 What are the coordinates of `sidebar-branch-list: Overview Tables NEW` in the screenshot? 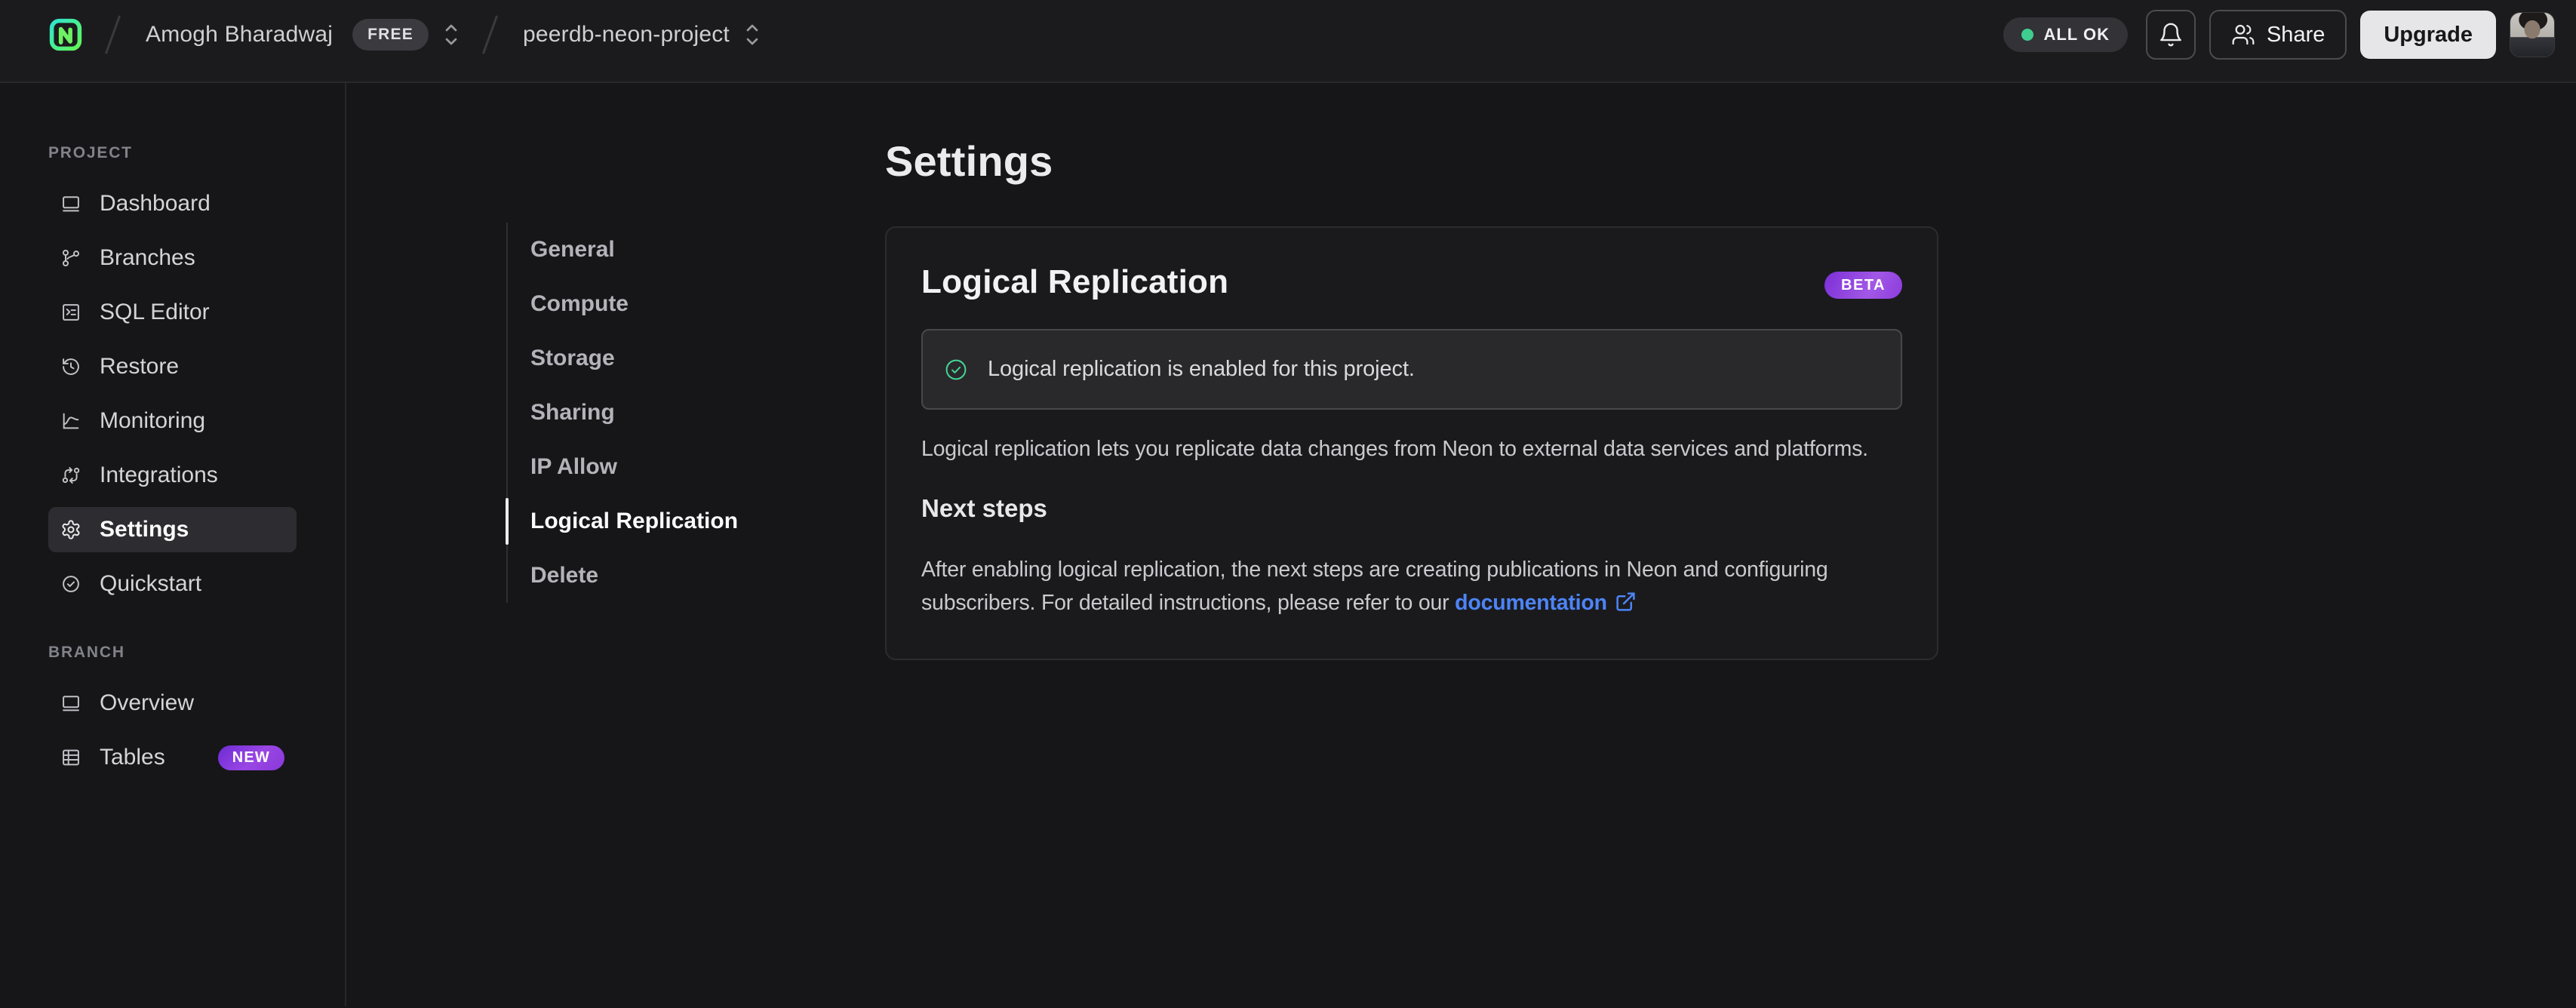 It's located at (172, 730).